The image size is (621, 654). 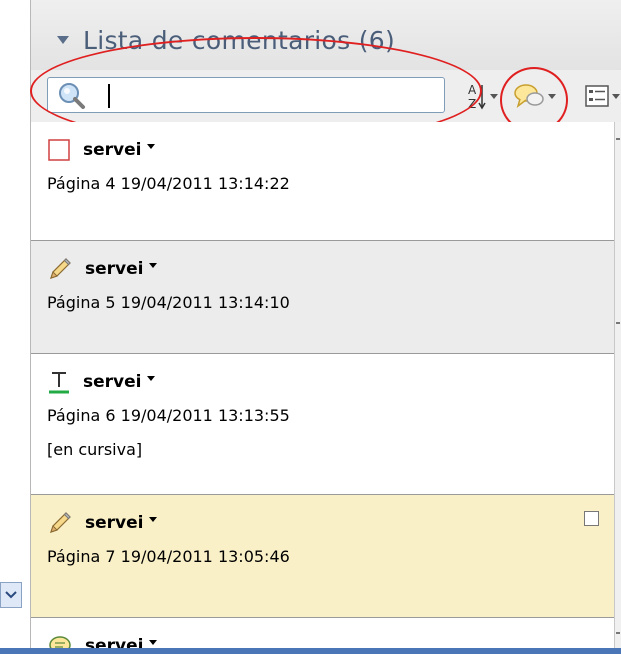 I want to click on filter-chevron-icon, so click(x=552, y=96).